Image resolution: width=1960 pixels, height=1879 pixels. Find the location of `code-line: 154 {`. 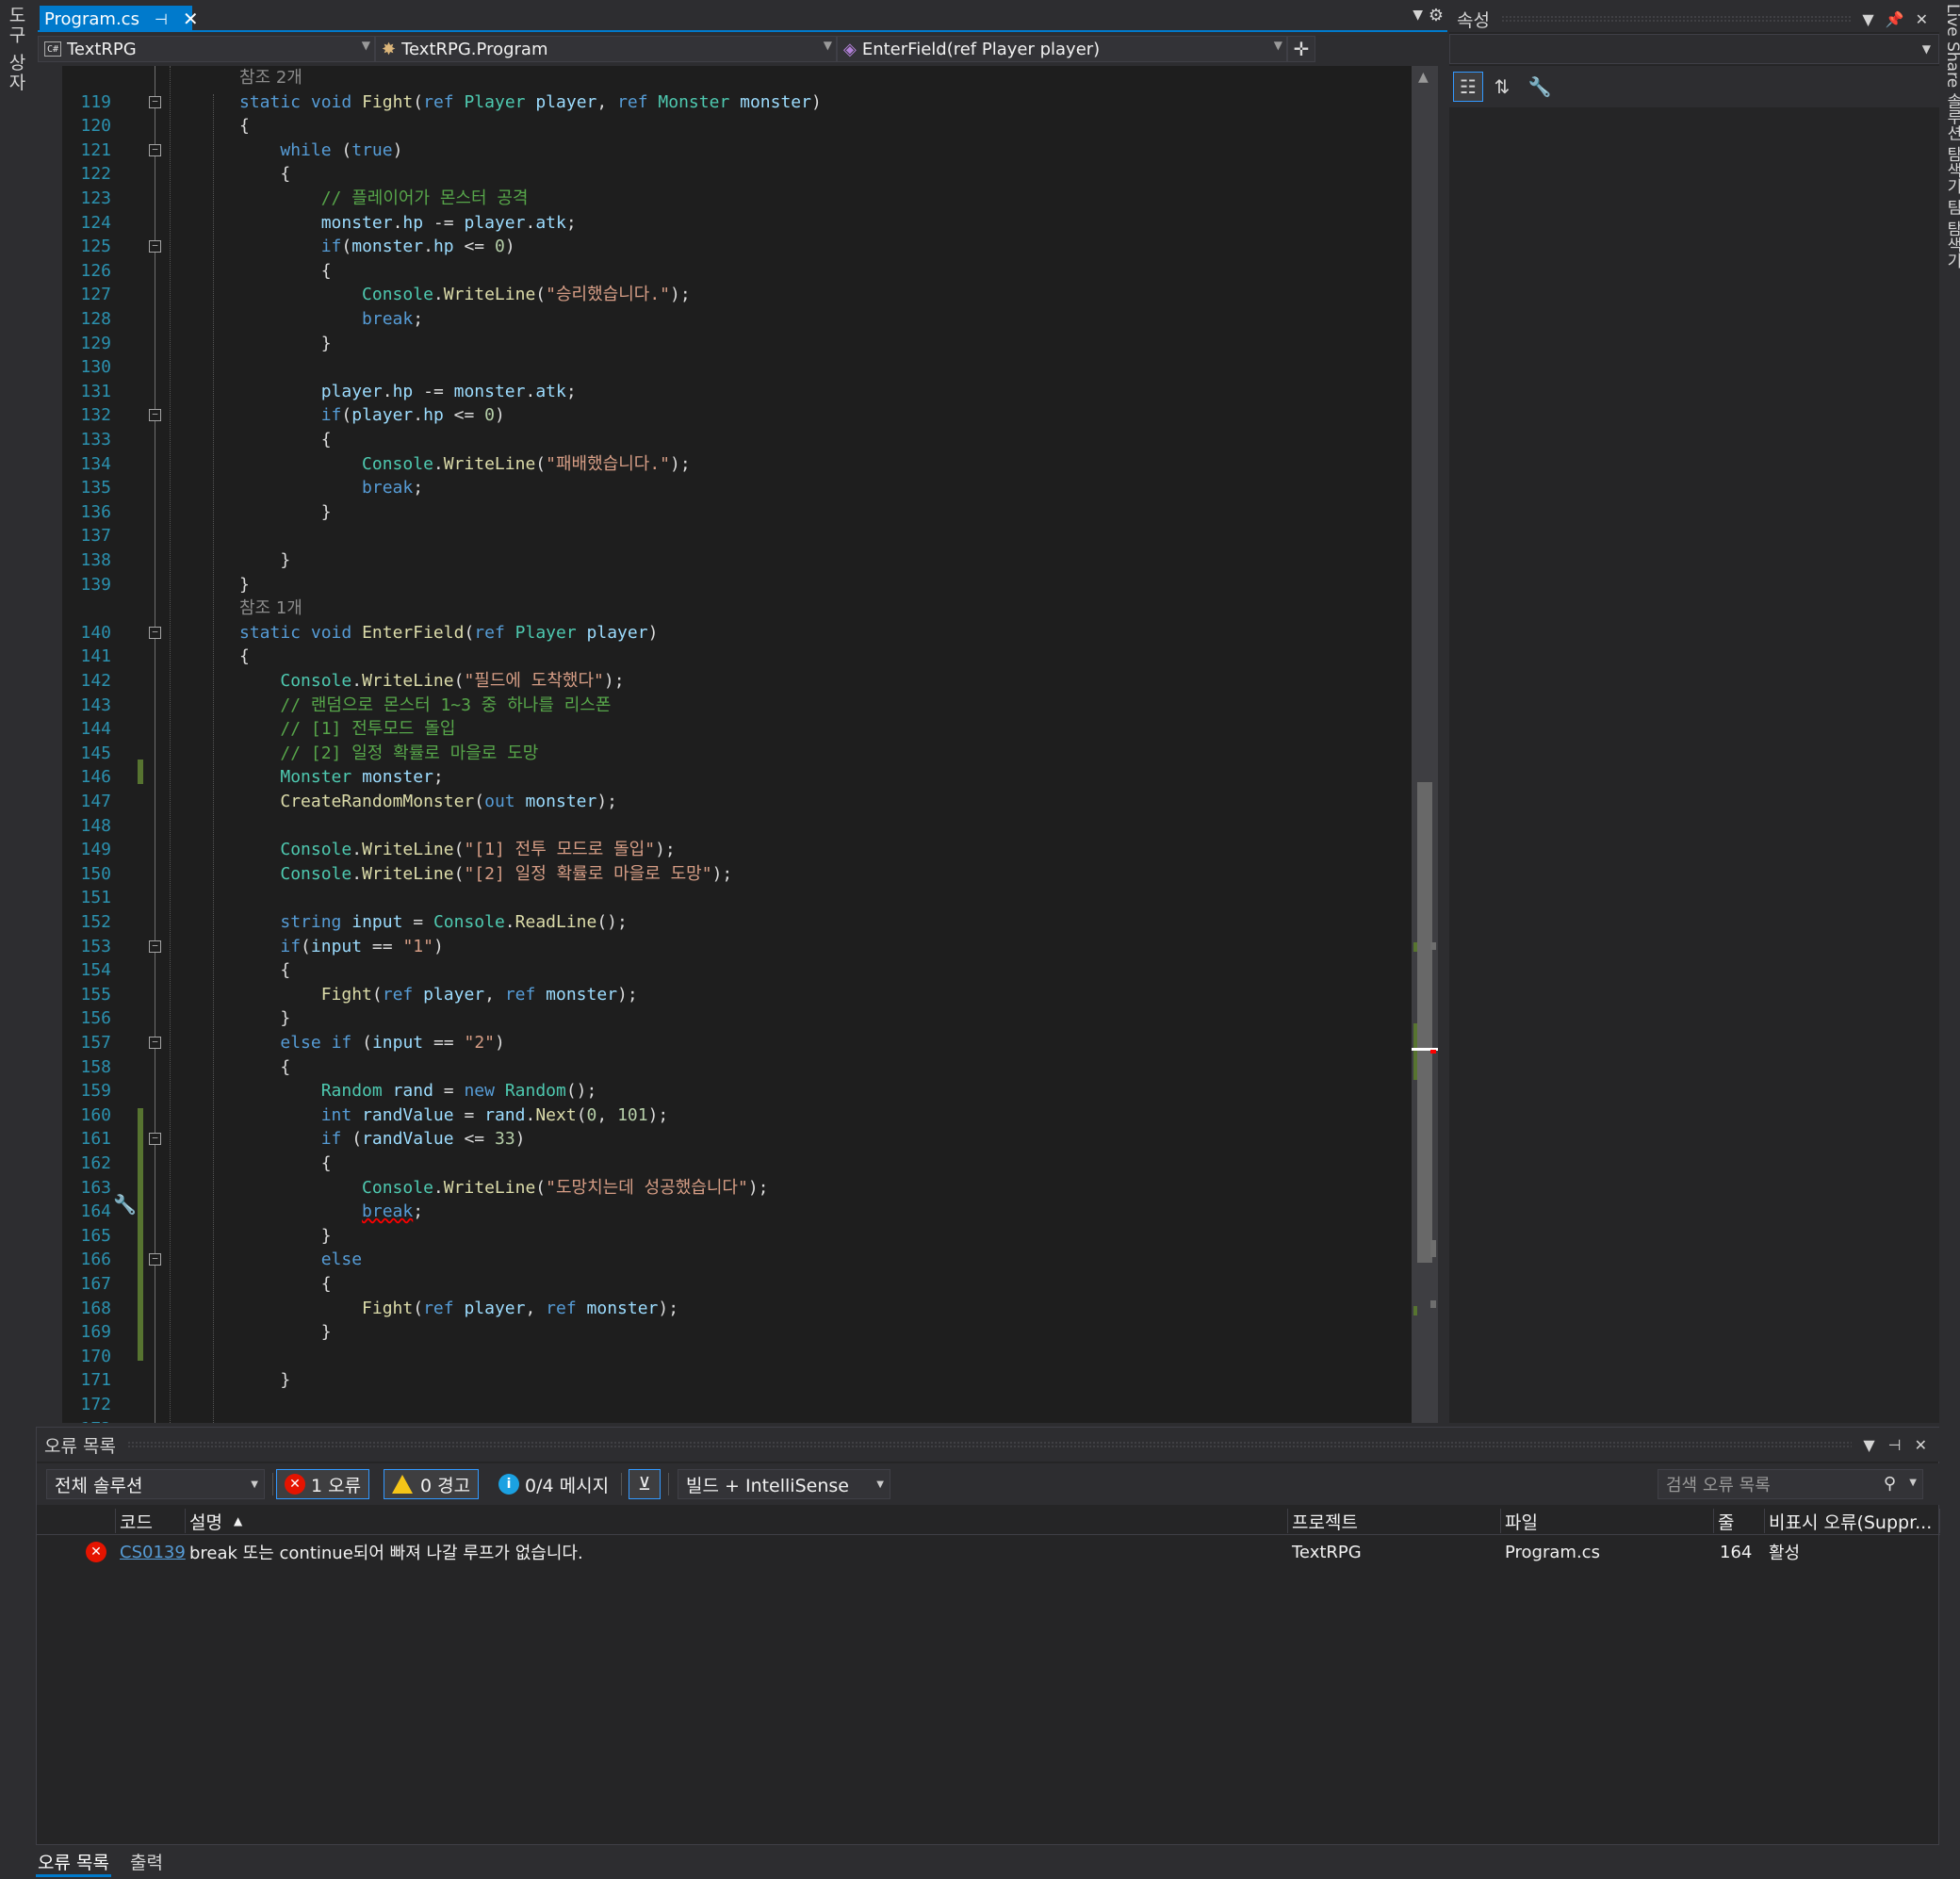

code-line: 154 { is located at coordinates (737, 970).